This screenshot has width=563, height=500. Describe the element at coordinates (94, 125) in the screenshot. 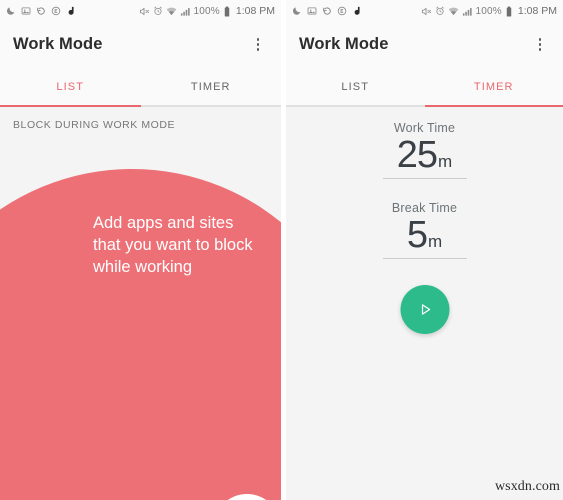

I see `section-header-block-during-work-mode: BLOCK DURING WORK MODE` at that location.